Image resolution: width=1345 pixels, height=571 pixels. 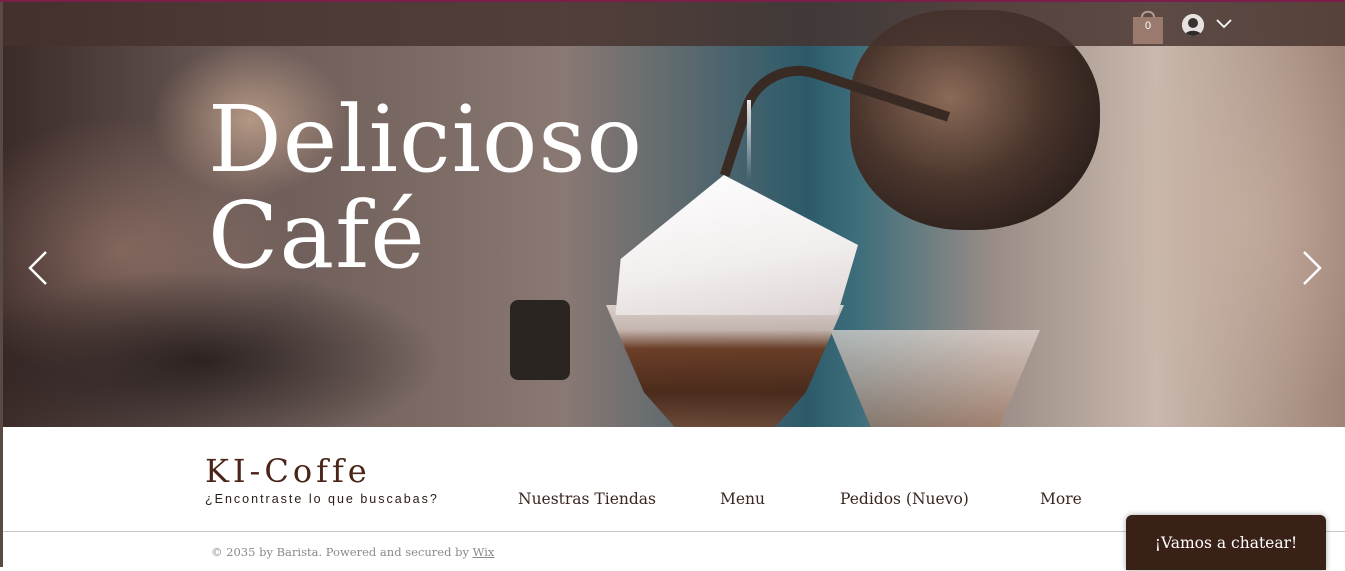 What do you see at coordinates (749, 140) in the screenshot?
I see `hero-bg-water-drip` at bounding box center [749, 140].